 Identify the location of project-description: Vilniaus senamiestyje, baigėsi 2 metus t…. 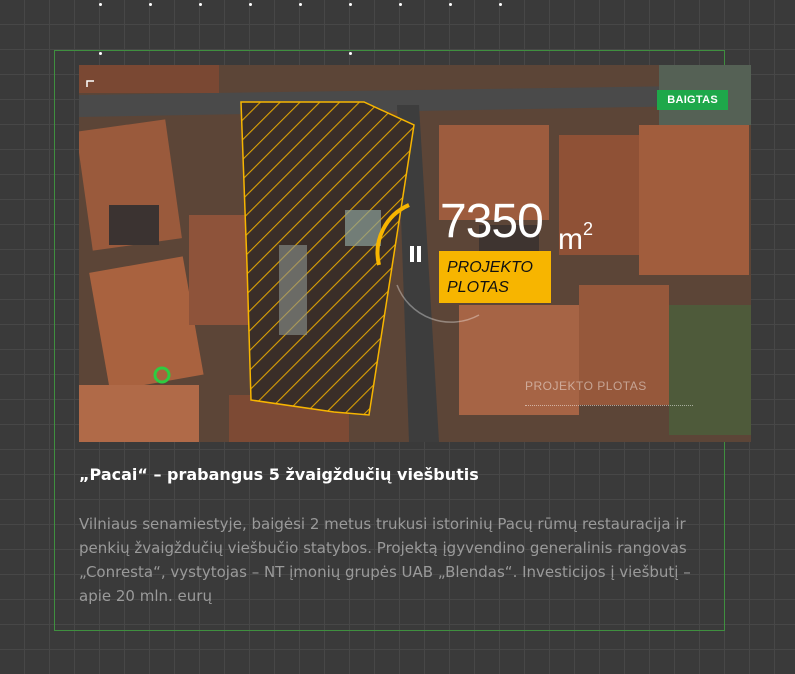
(385, 560).